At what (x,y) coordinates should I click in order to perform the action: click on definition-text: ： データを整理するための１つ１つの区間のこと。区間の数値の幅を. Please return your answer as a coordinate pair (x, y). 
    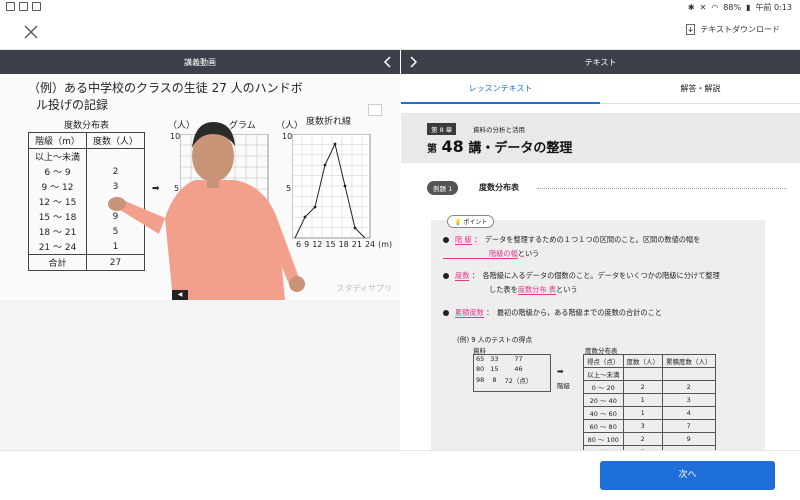
    Looking at the image, I should click on (587, 239).